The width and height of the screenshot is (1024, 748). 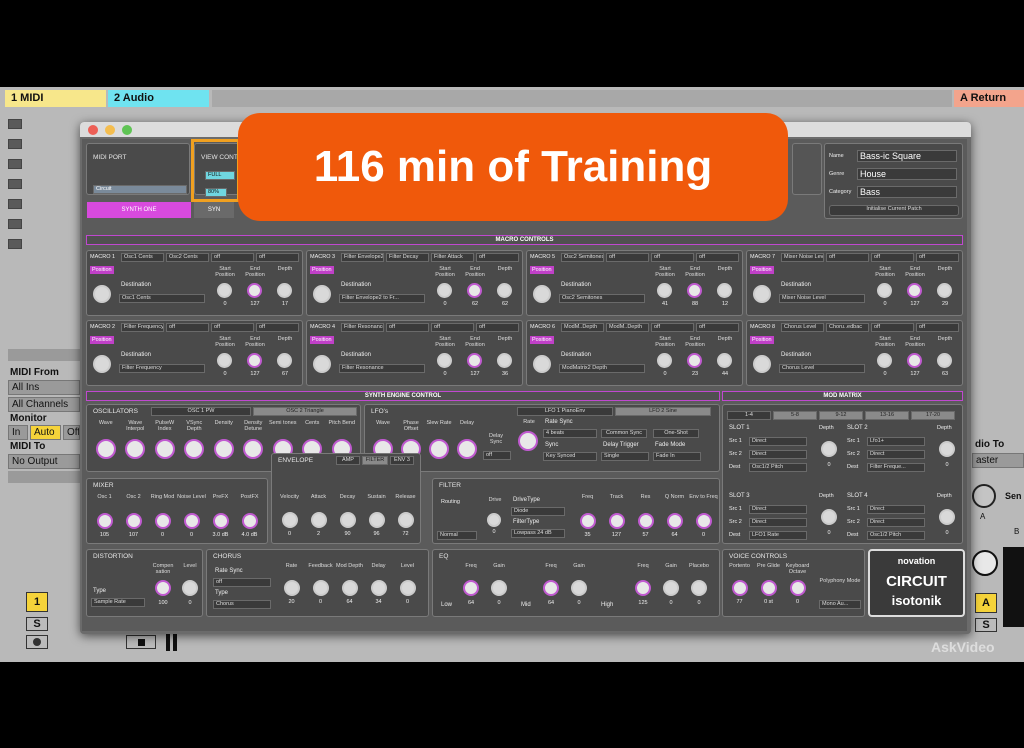 What do you see at coordinates (214, 210) in the screenshot?
I see `tab-synth-two: SYN` at bounding box center [214, 210].